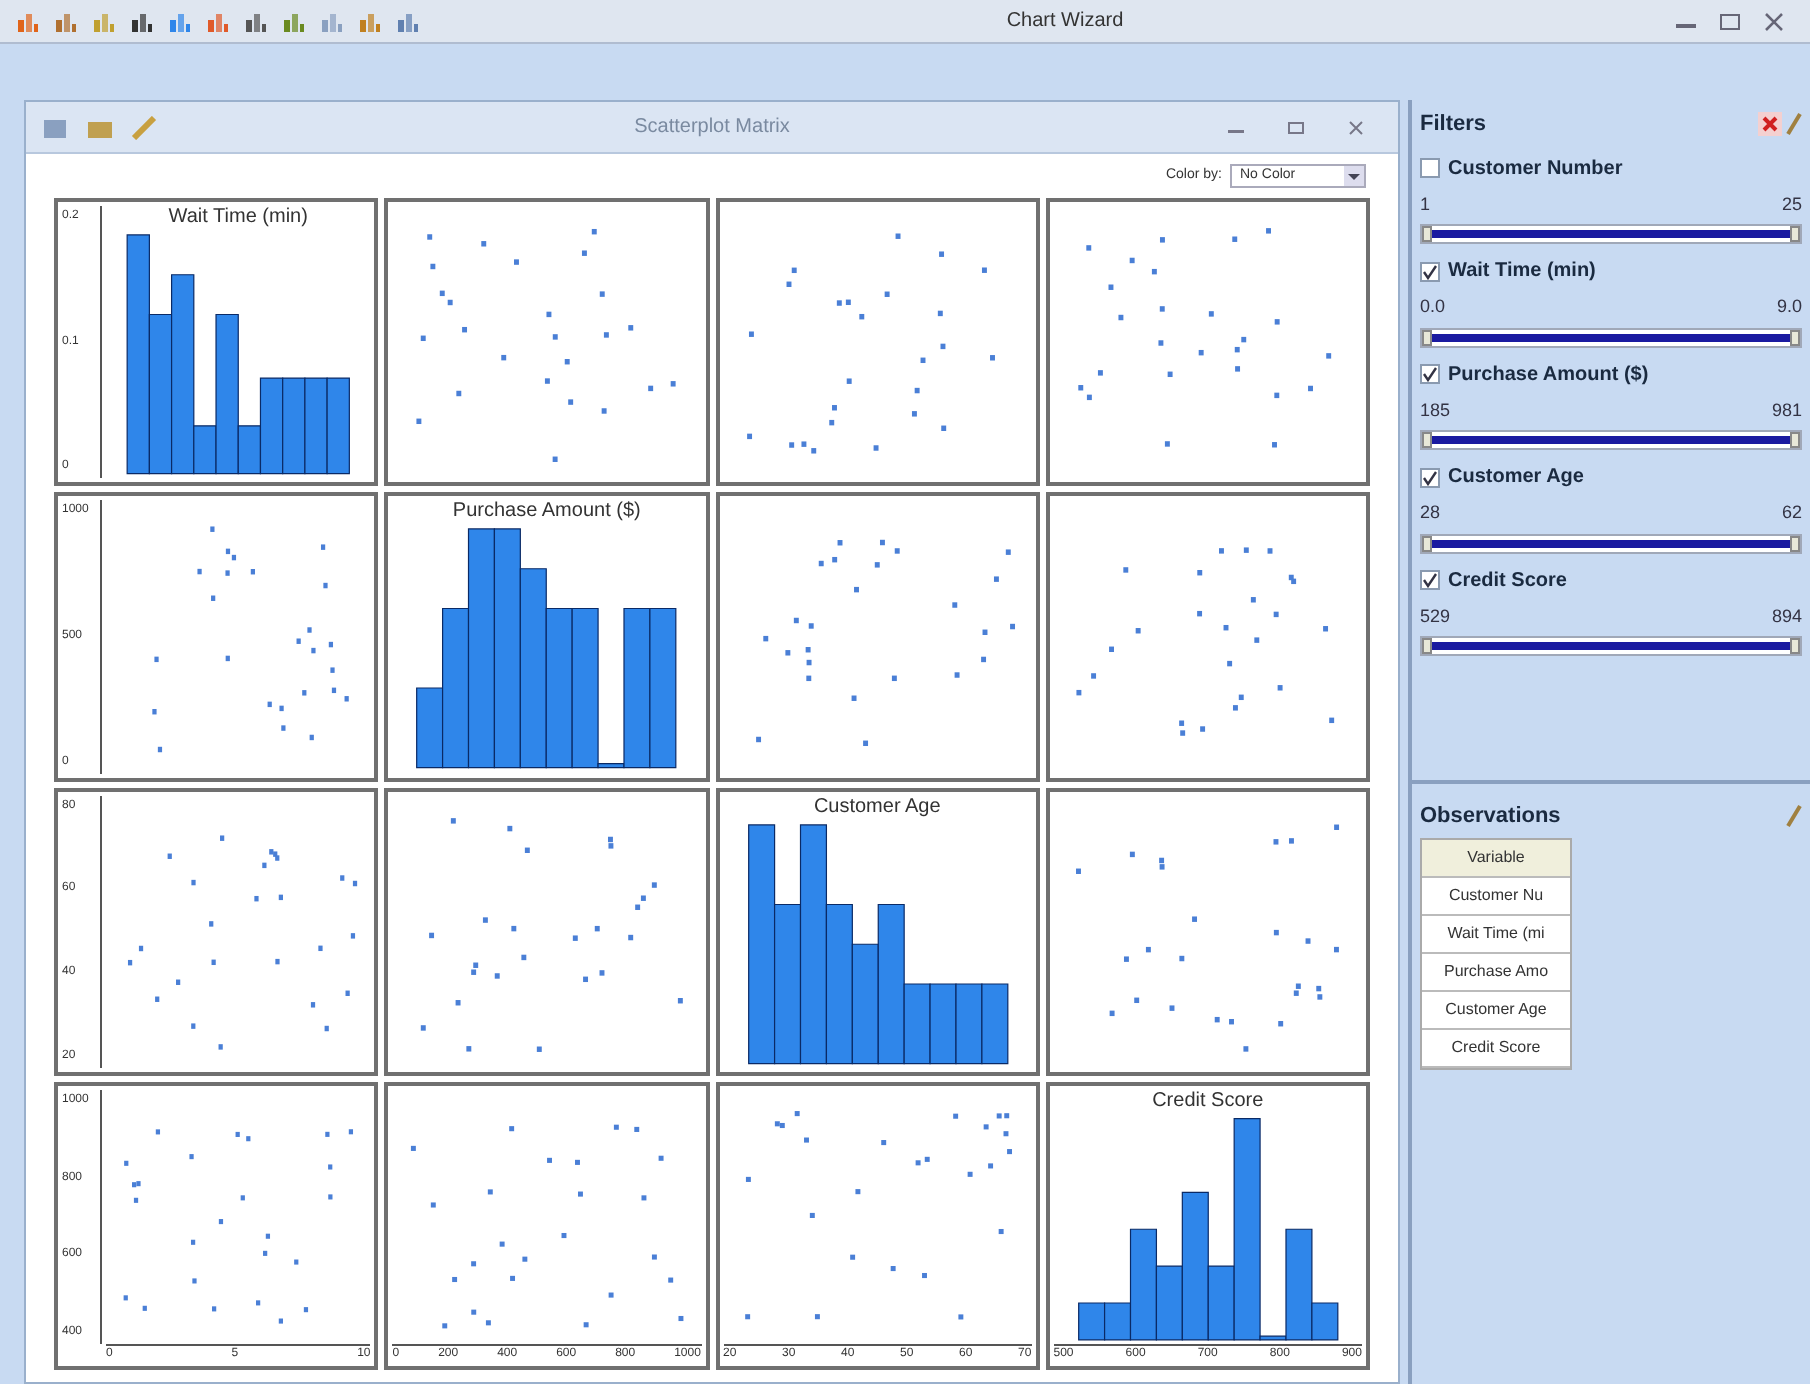 The image size is (1810, 1384). Describe the element at coordinates (1516, 478) in the screenshot. I see `filter-label: Customer Age` at that location.